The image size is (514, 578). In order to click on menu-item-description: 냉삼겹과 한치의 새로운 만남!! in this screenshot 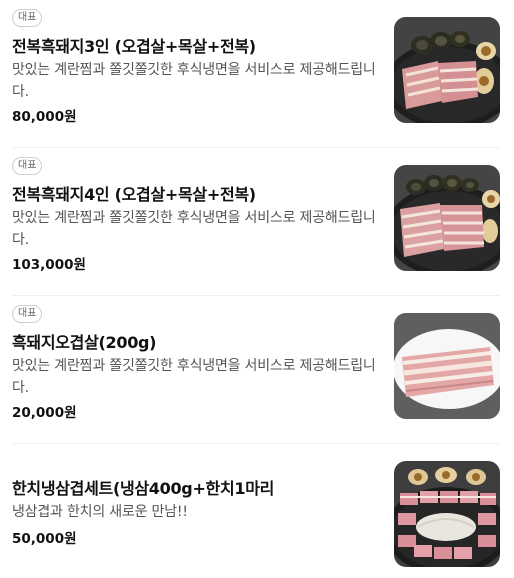, I will do `click(100, 512)`.